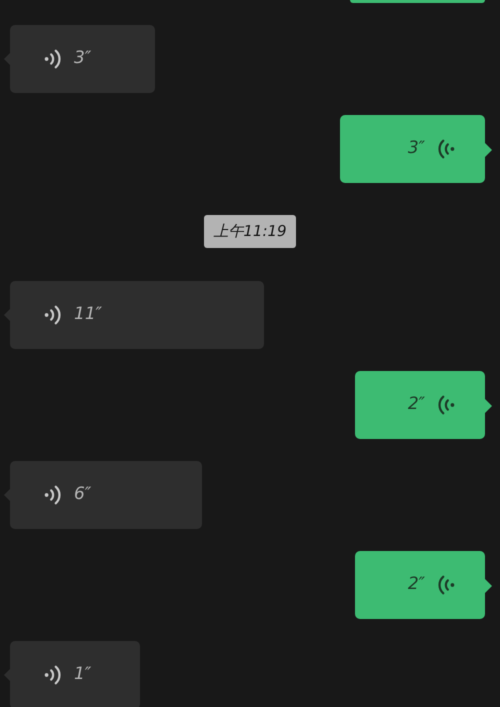 The image size is (500, 707). I want to click on message-bubble, so click(417, 1).